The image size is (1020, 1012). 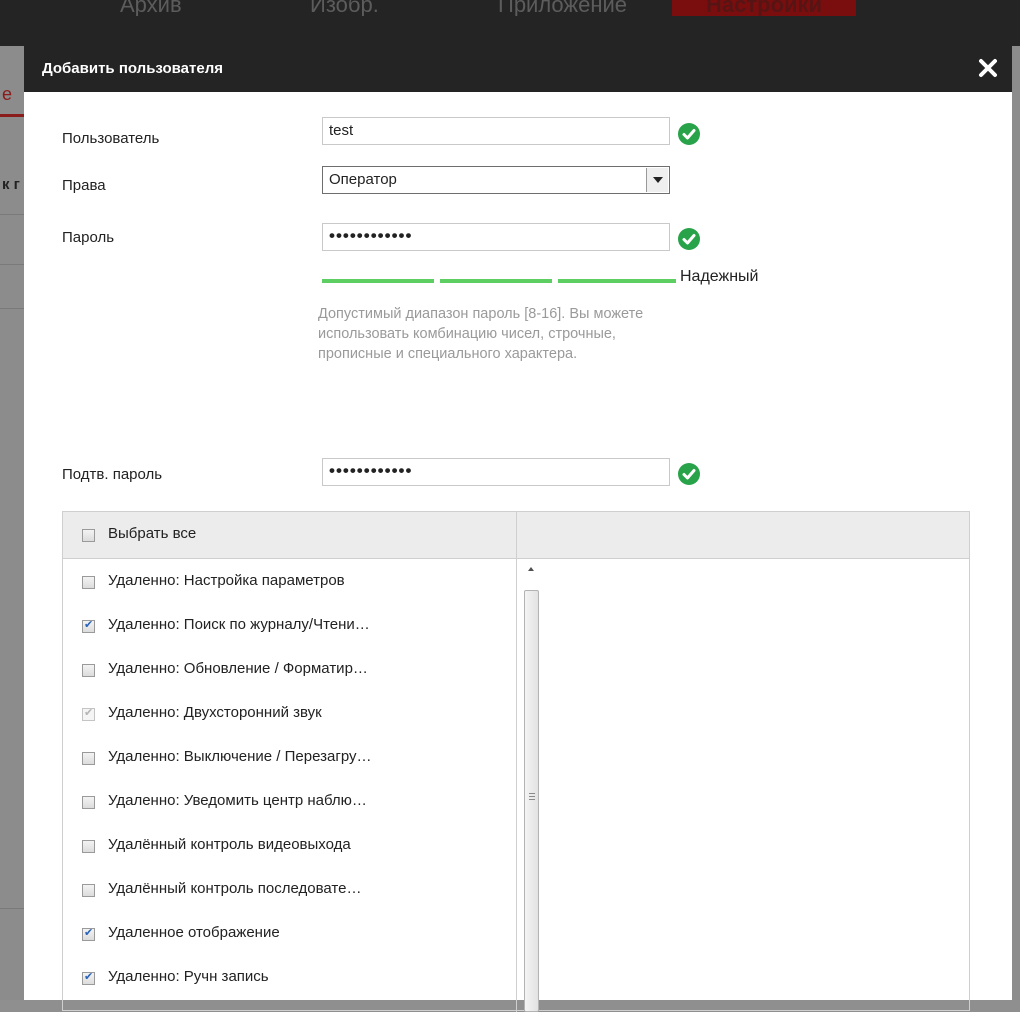 What do you see at coordinates (12, 115) in the screenshot?
I see `background-active-underline` at bounding box center [12, 115].